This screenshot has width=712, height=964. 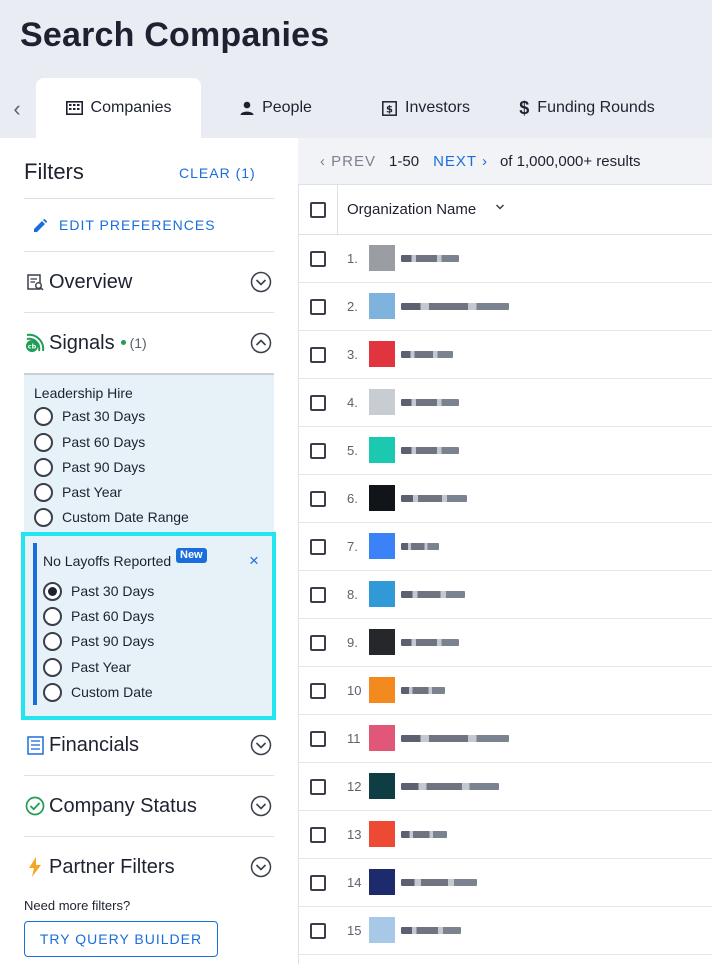 What do you see at coordinates (149, 282) in the screenshot?
I see `section-overview: Overview` at bounding box center [149, 282].